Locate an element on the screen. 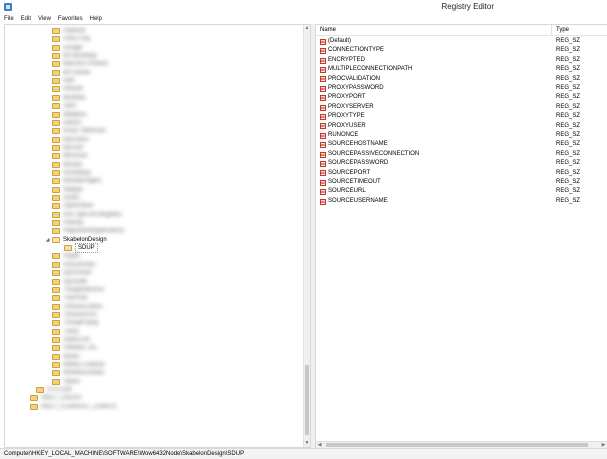 This screenshot has width=607, height=459. scroll-up-icon: ▲ is located at coordinates (307, 28).